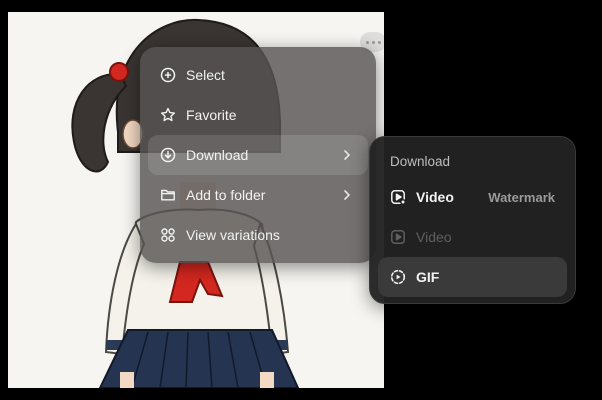  I want to click on menu-item-view-variations: View variations, so click(258, 235).